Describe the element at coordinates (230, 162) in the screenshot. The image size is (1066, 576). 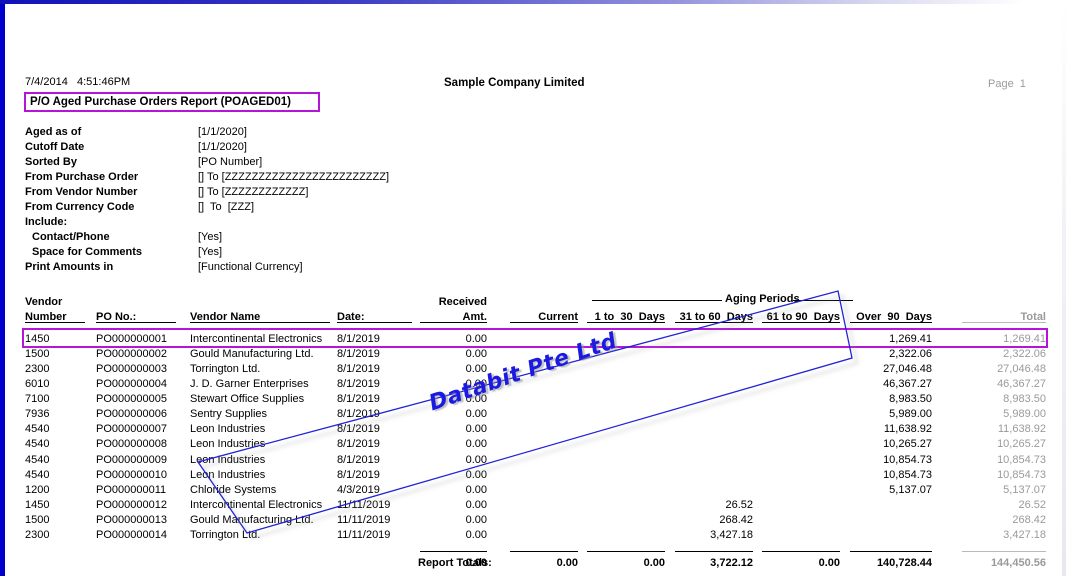
I see `criteria-value-2: [PO Number]` at that location.